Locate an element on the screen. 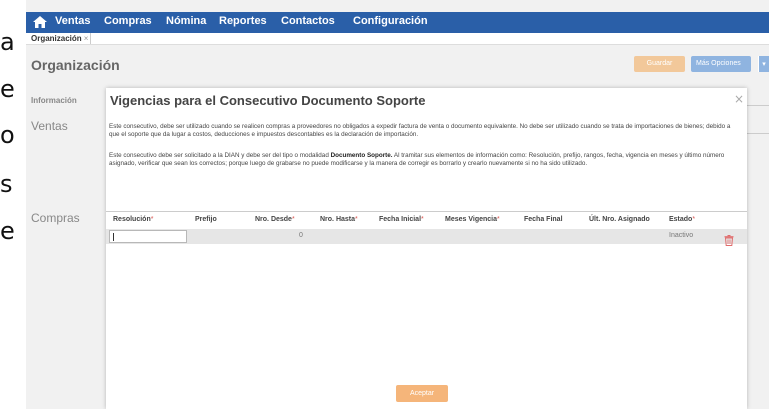 The image size is (769, 409). background-char: a is located at coordinates (7, 42).